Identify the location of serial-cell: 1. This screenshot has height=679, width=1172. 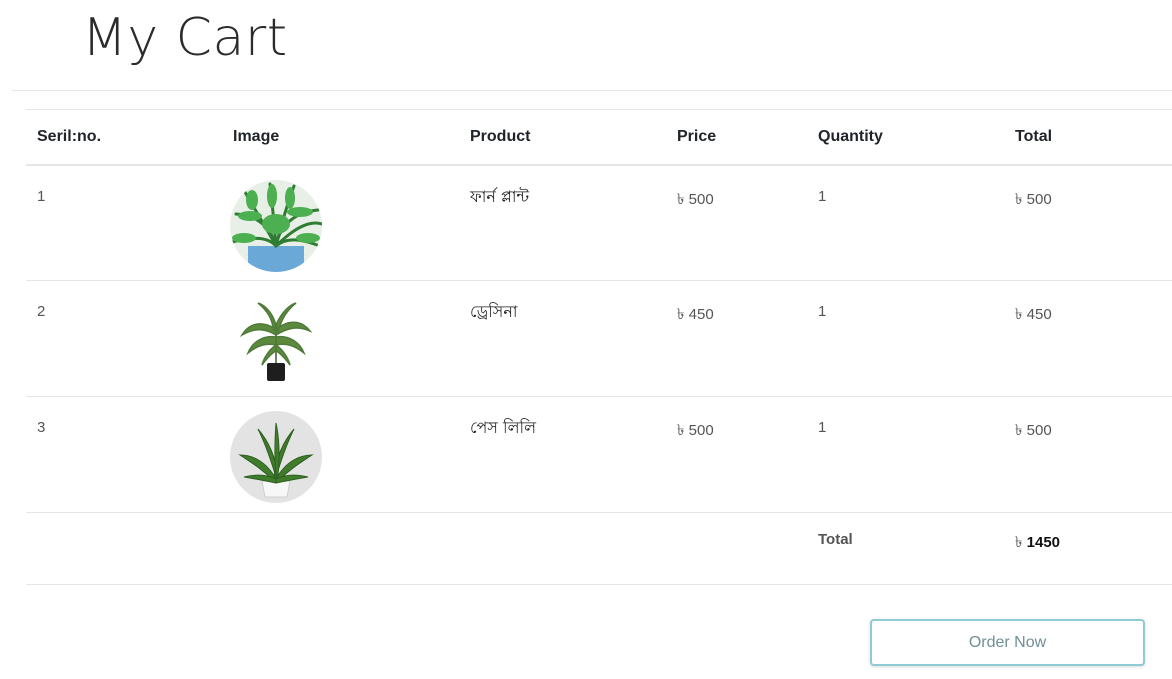
(124, 222).